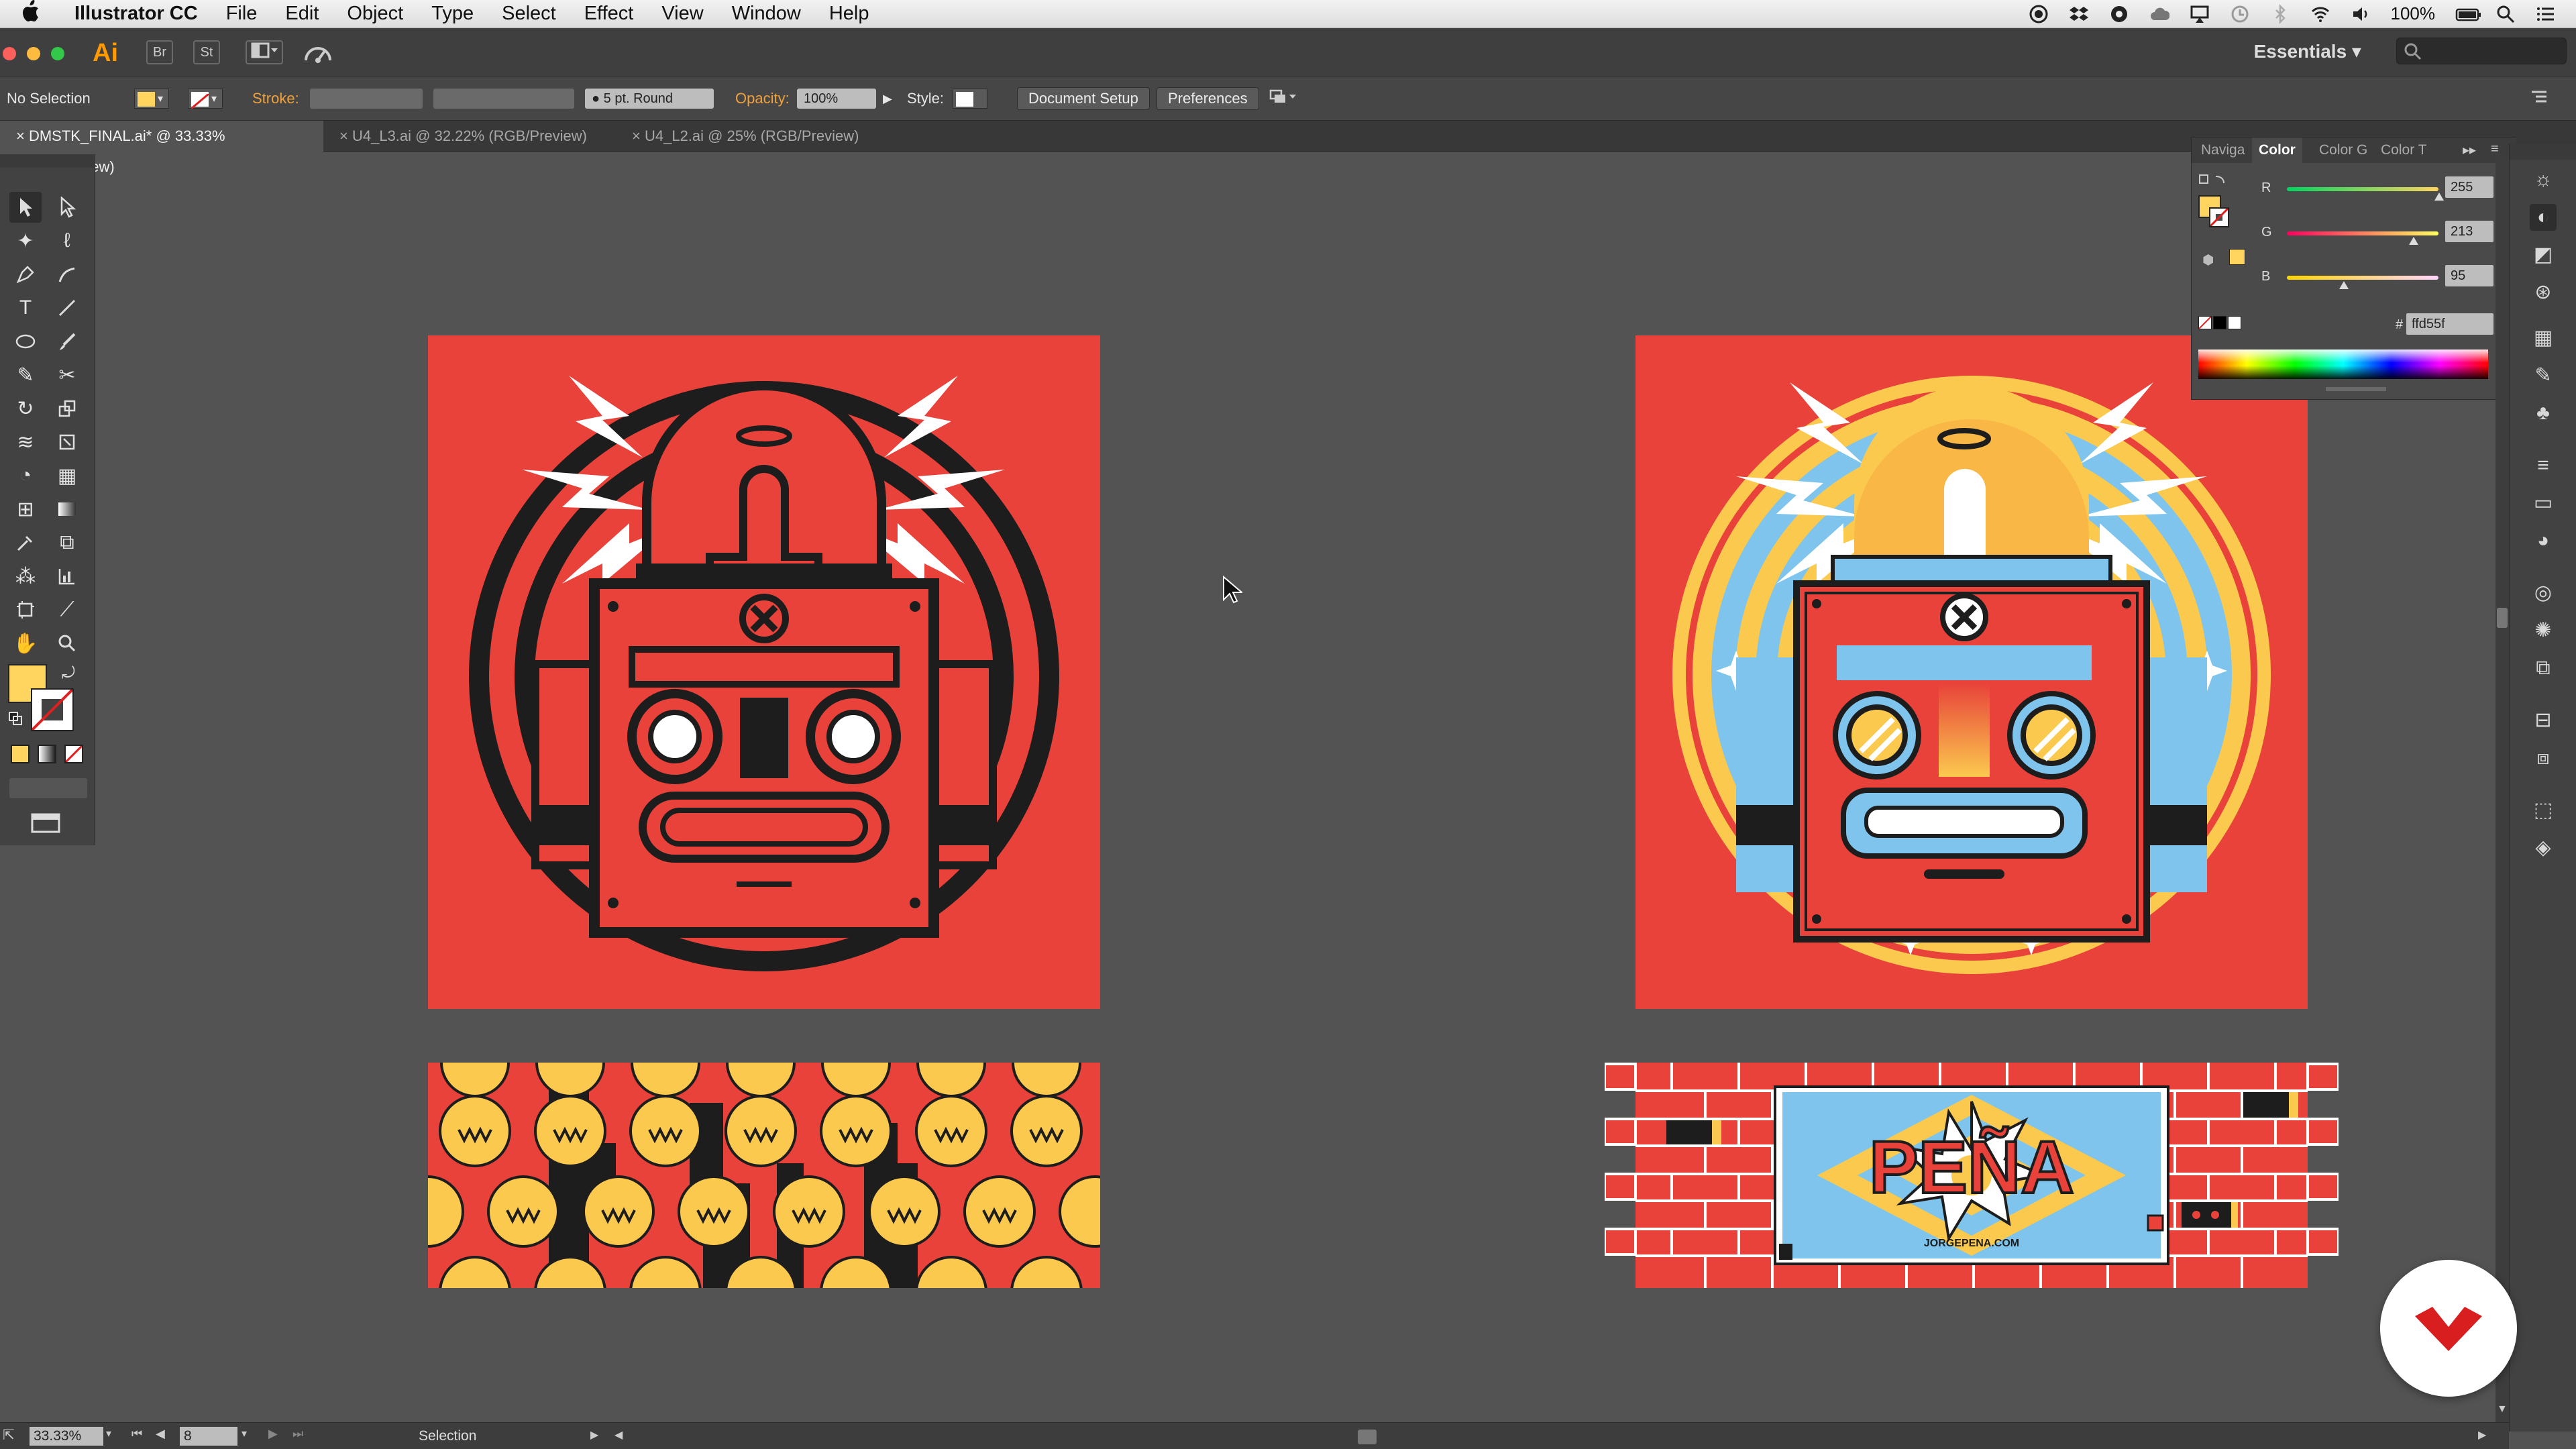  Describe the element at coordinates (529, 14) in the screenshot. I see `menu-select: Select` at that location.